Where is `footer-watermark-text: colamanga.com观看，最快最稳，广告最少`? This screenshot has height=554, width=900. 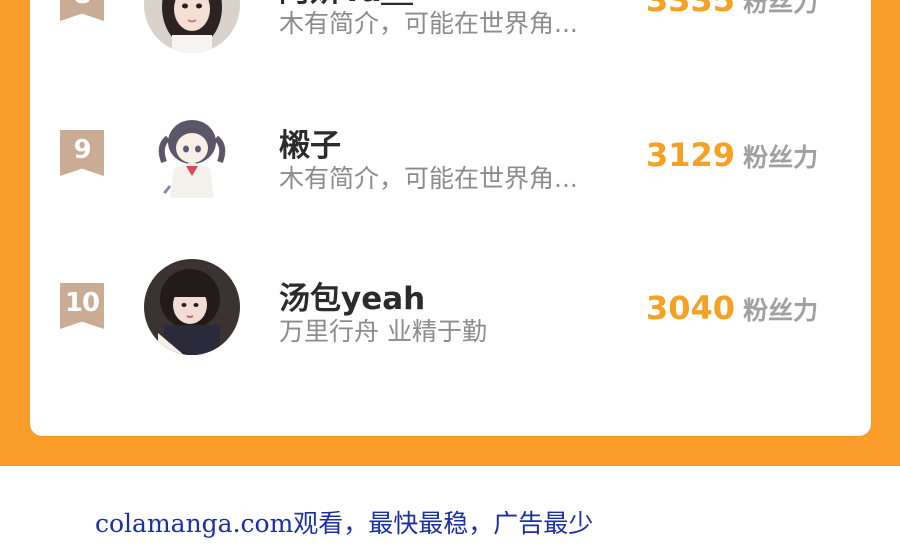 footer-watermark-text: colamanga.com观看，最快最稳，广告最少 is located at coordinates (344, 523).